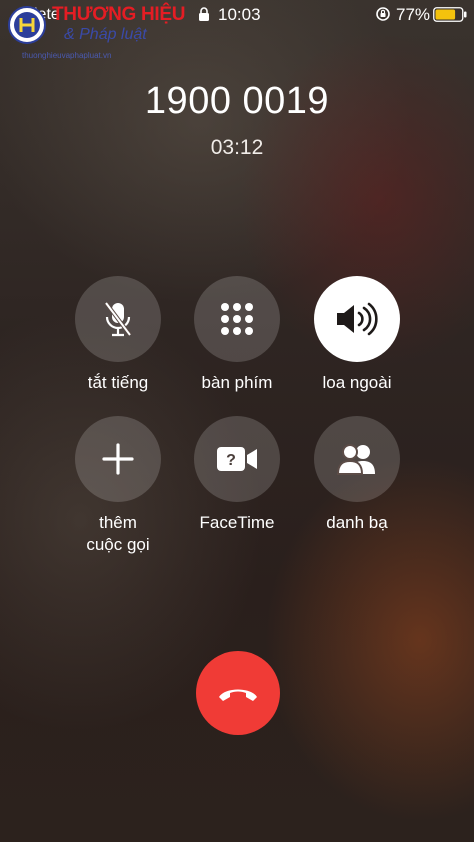 The image size is (474, 842). What do you see at coordinates (118, 544) in the screenshot?
I see `add-call-label-line2: cuộc gọi` at bounding box center [118, 544].